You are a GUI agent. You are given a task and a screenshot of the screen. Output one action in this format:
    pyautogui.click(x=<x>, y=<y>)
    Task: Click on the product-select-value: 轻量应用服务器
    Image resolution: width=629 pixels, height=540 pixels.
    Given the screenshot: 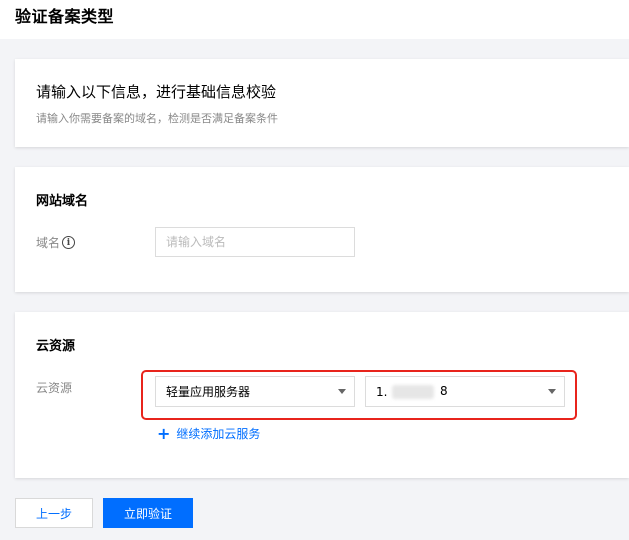 What is the action you would take?
    pyautogui.click(x=208, y=392)
    